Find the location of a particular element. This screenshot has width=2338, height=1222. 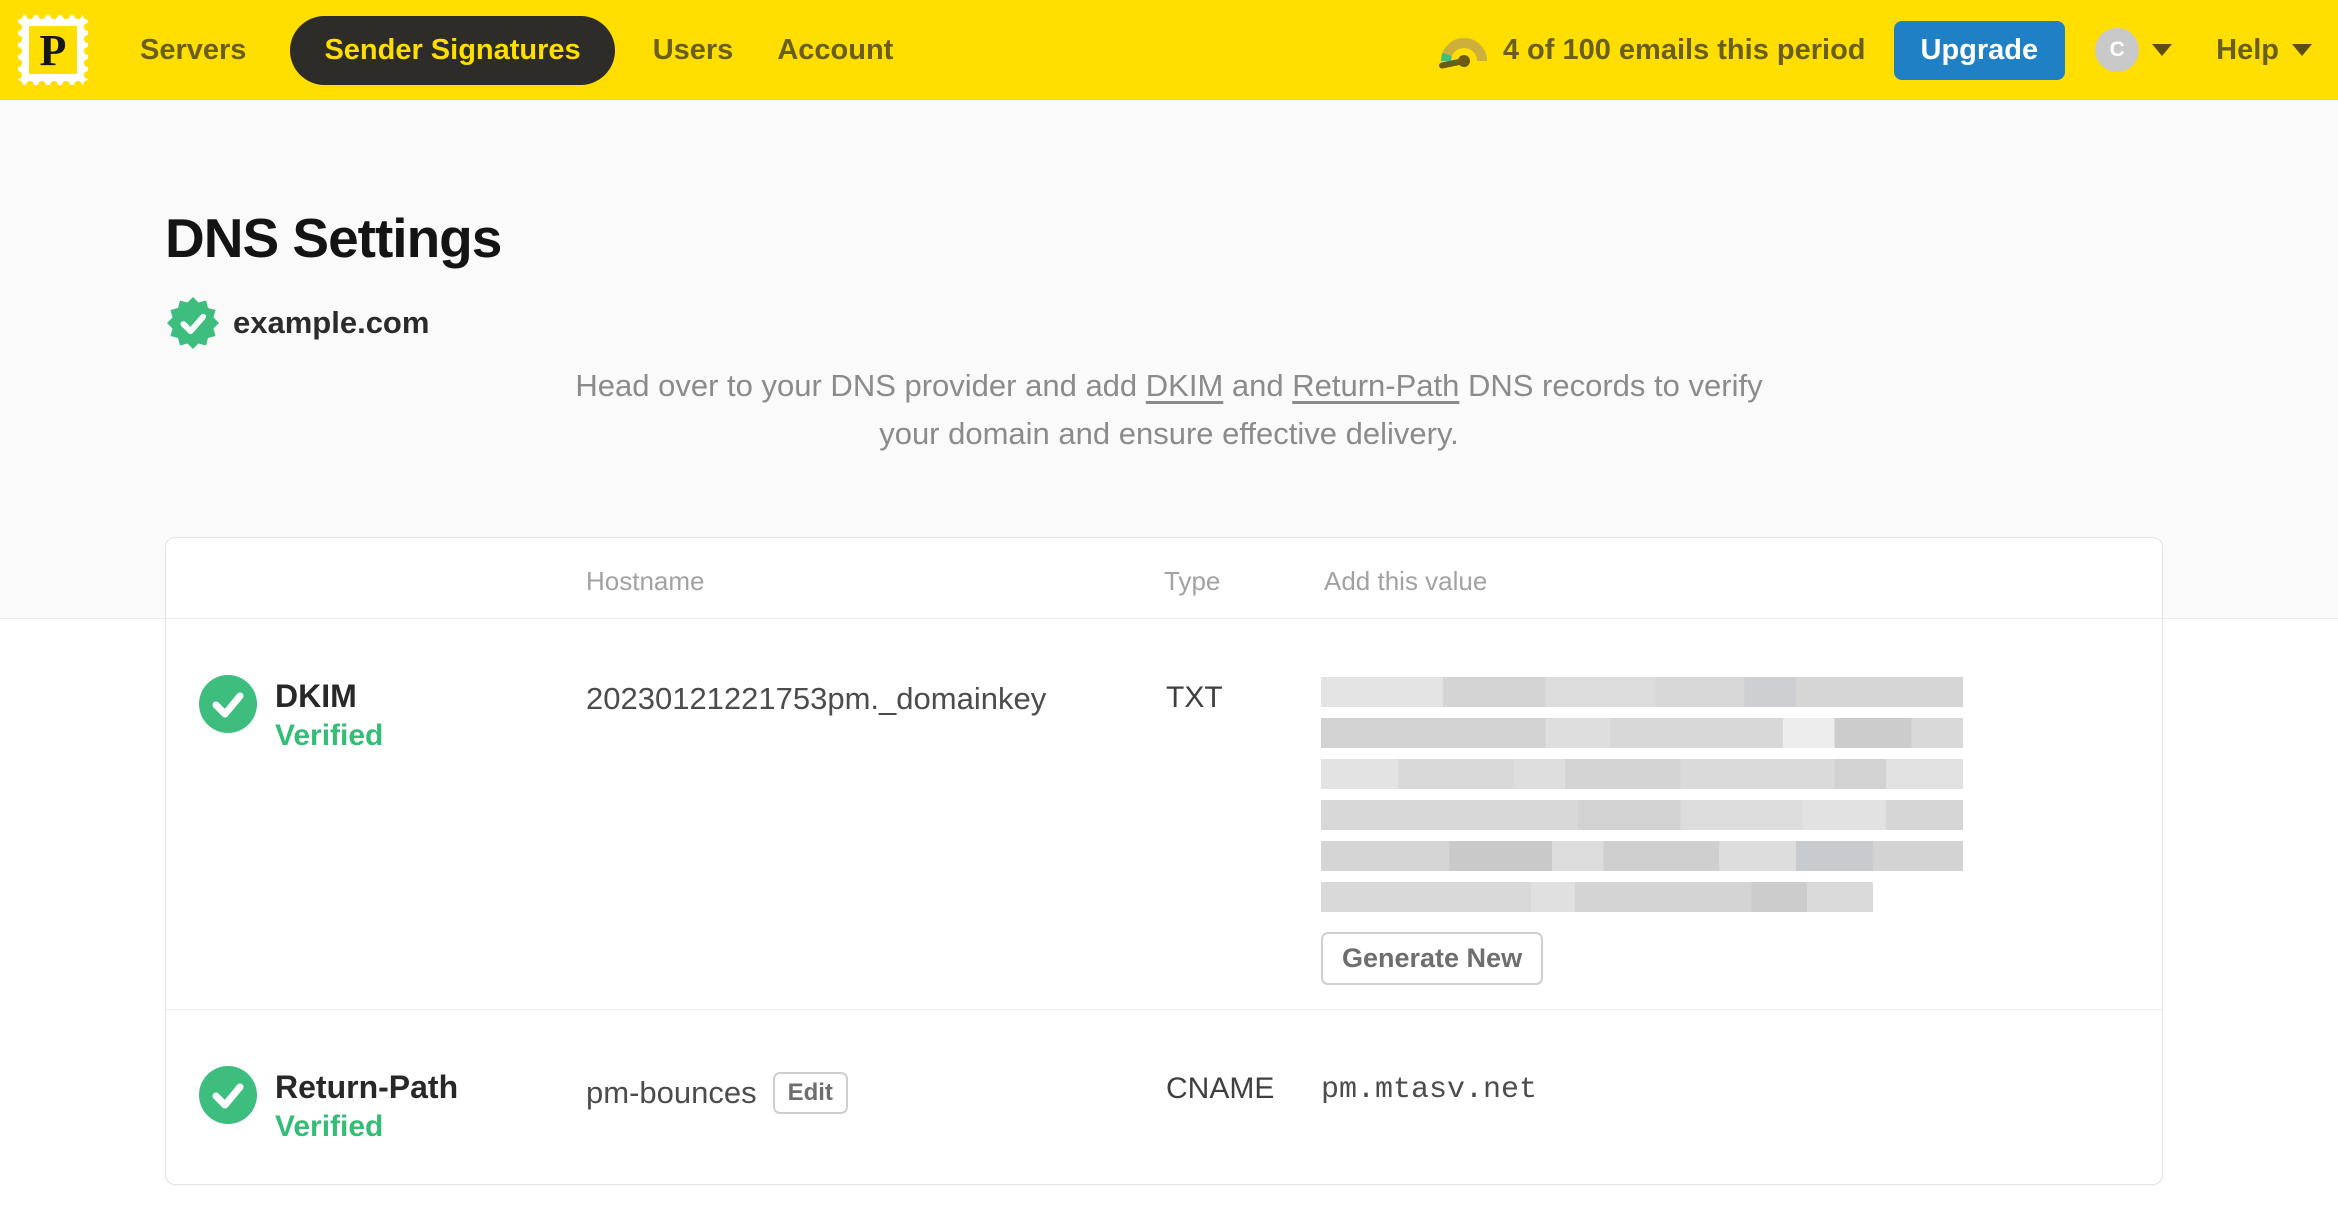

record-name: Return-Path is located at coordinates (367, 1087).